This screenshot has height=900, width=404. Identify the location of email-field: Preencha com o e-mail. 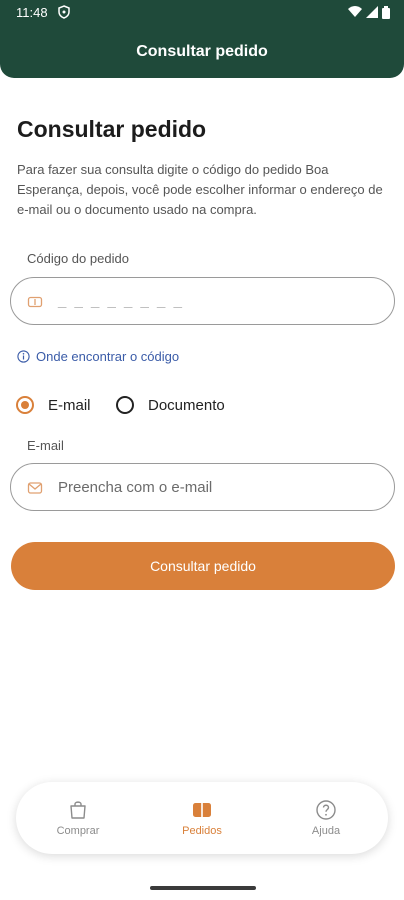
(202, 487).